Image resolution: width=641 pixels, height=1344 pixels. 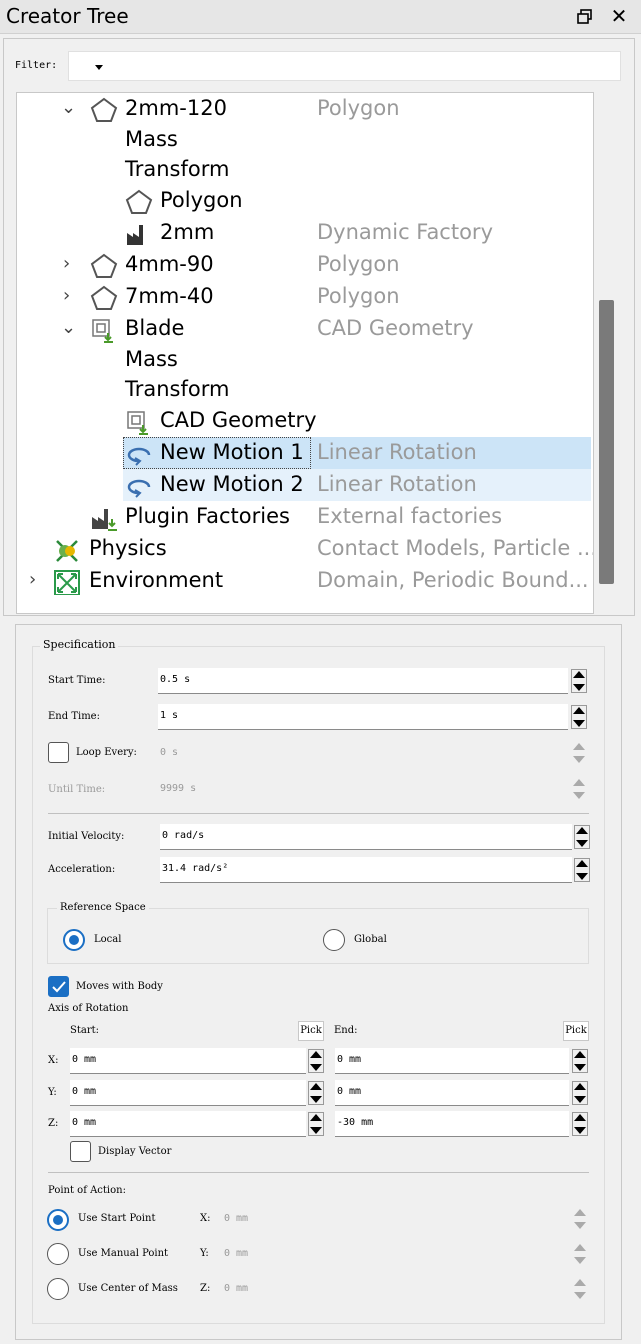 I want to click on tree-item-4mm-90: › 4mm-90 Polygon, so click(x=305, y=265).